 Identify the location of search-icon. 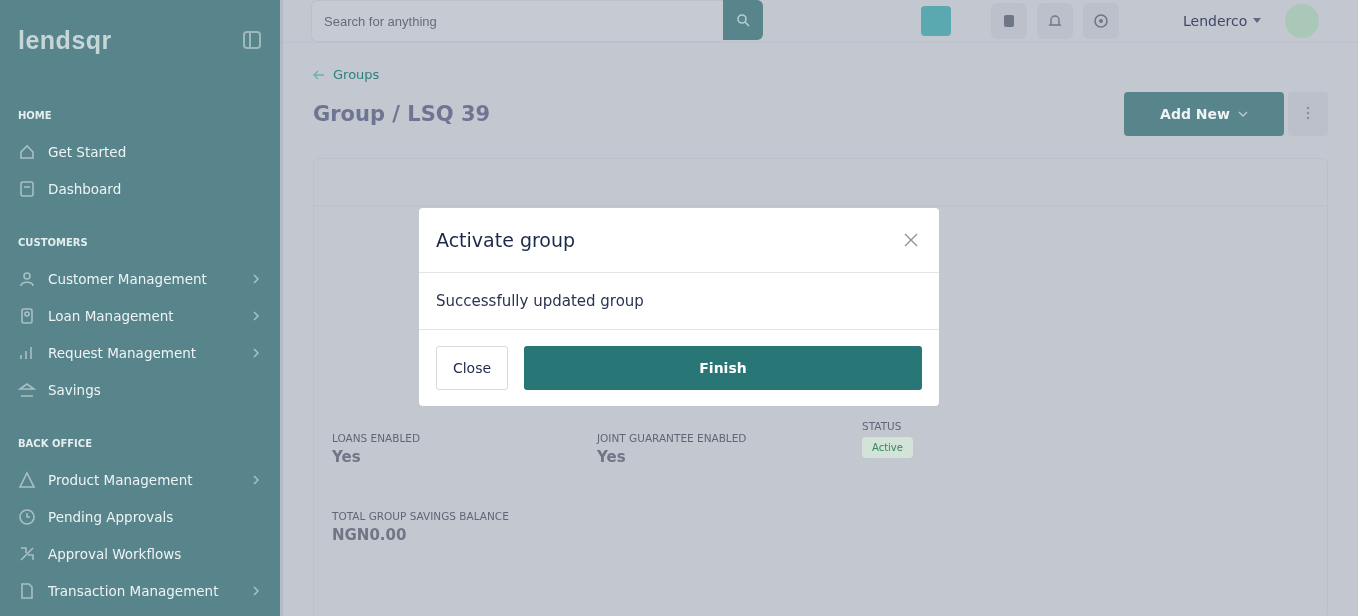
(743, 20).